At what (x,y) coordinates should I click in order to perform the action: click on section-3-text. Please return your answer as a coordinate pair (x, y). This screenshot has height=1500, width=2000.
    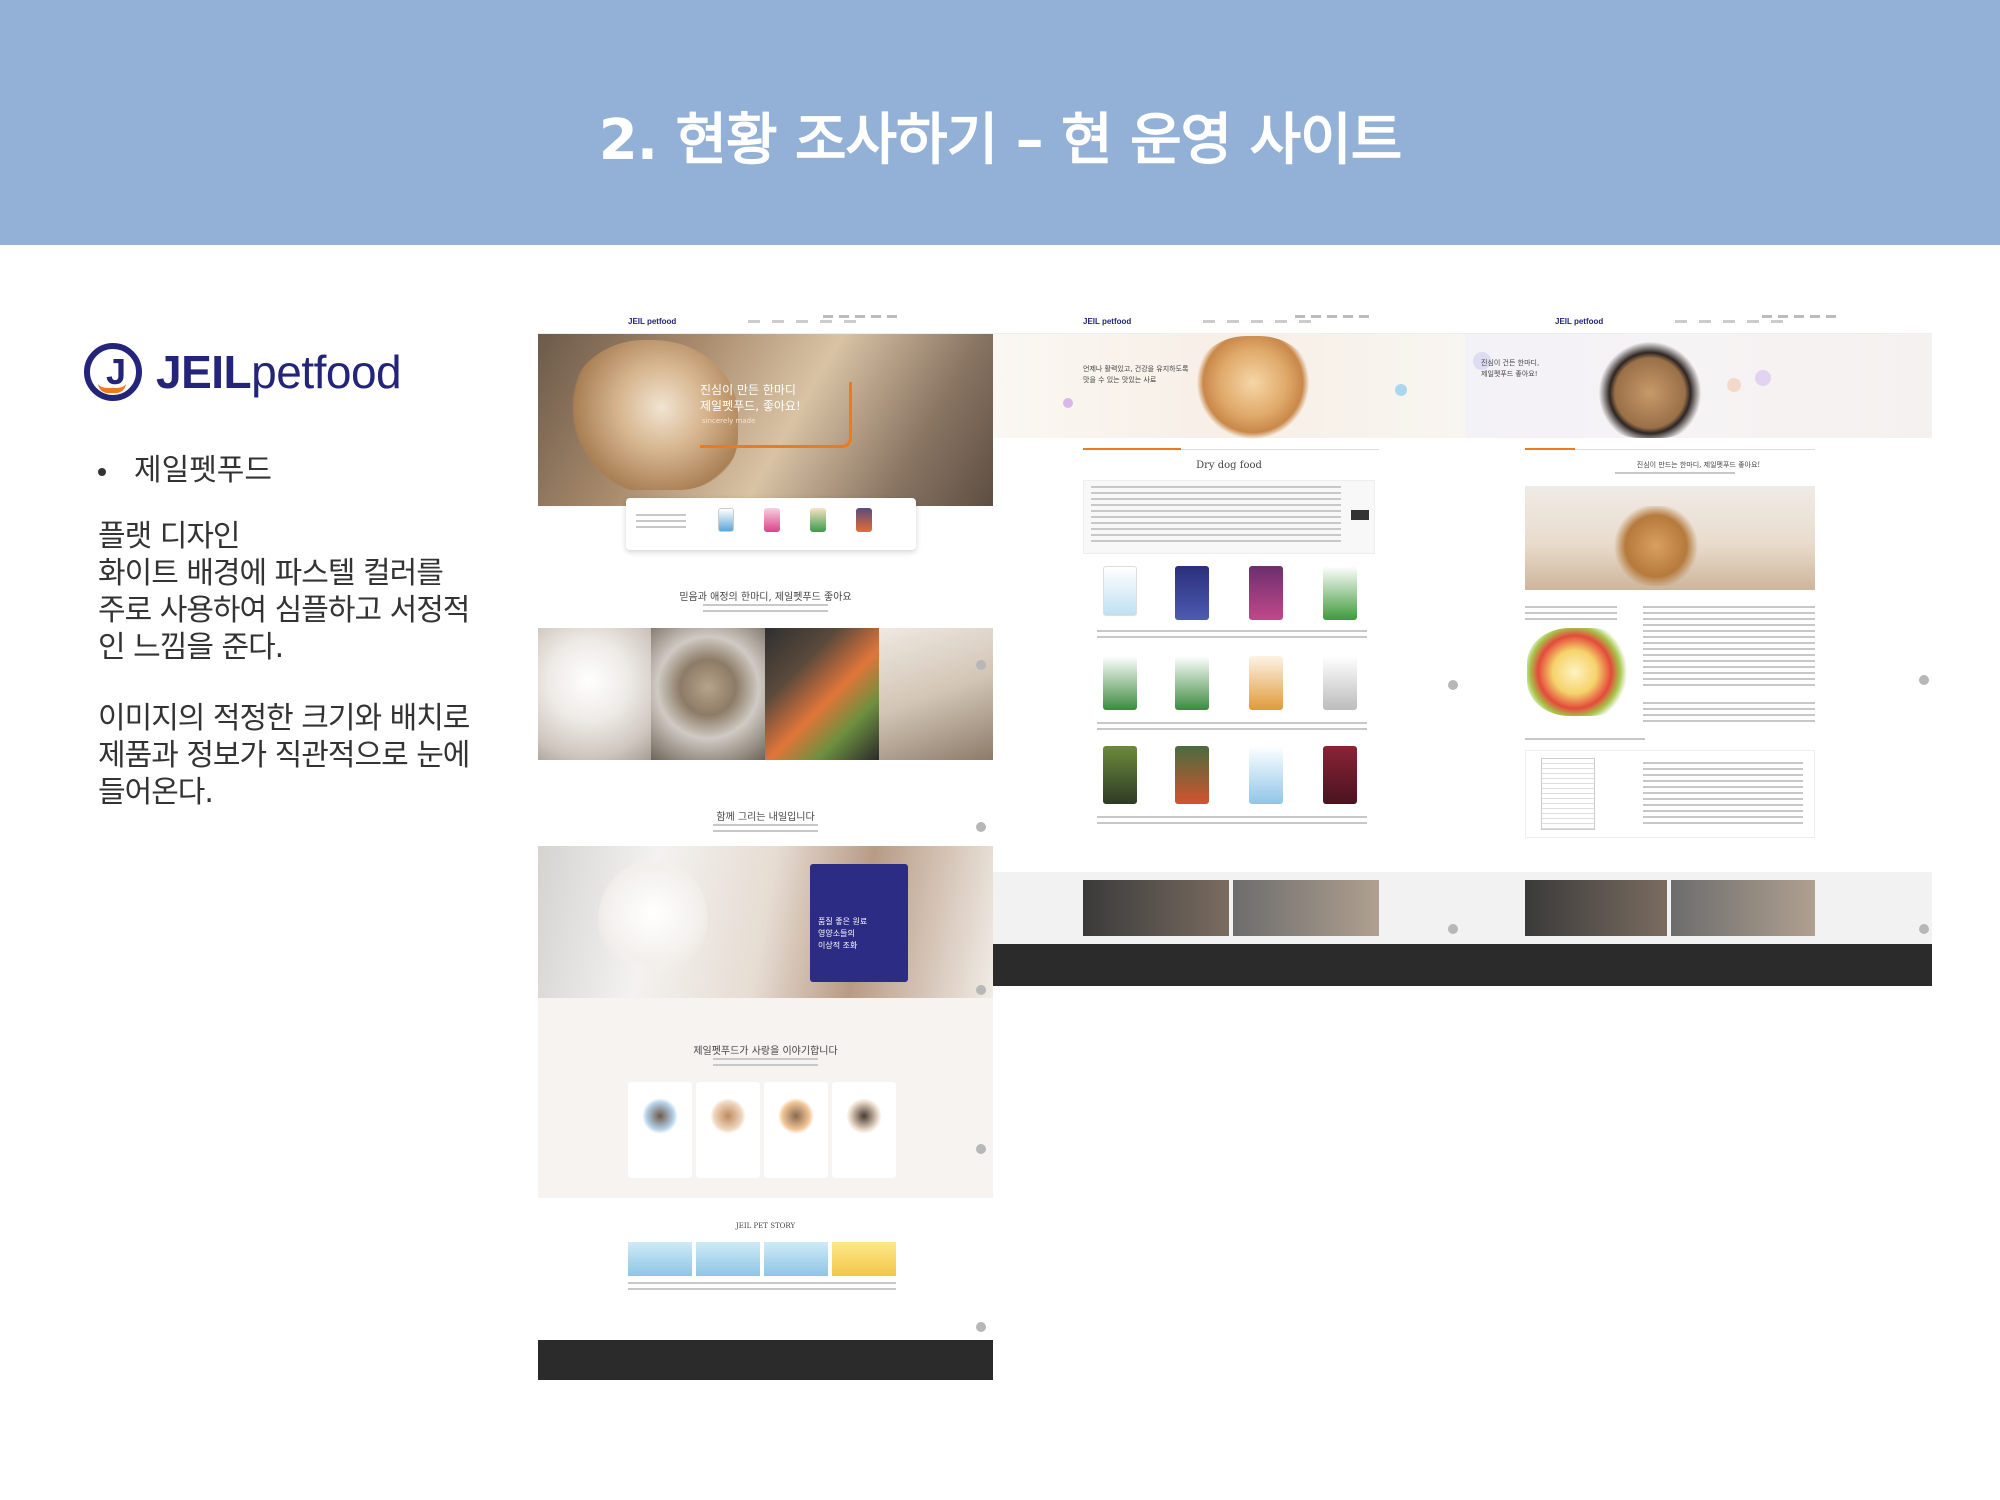
    Looking at the image, I should click on (765, 1064).